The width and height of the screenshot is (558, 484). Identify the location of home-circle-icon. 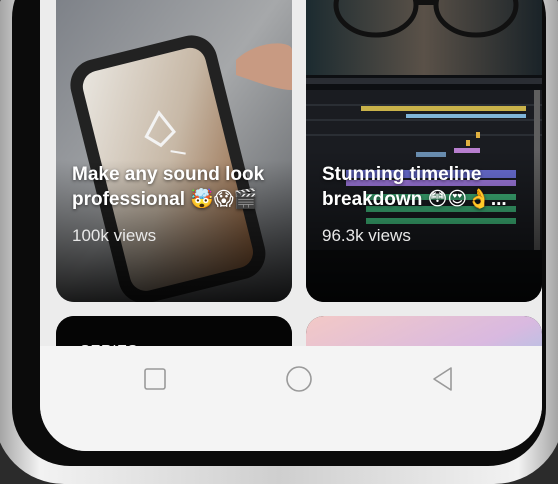
(299, 379).